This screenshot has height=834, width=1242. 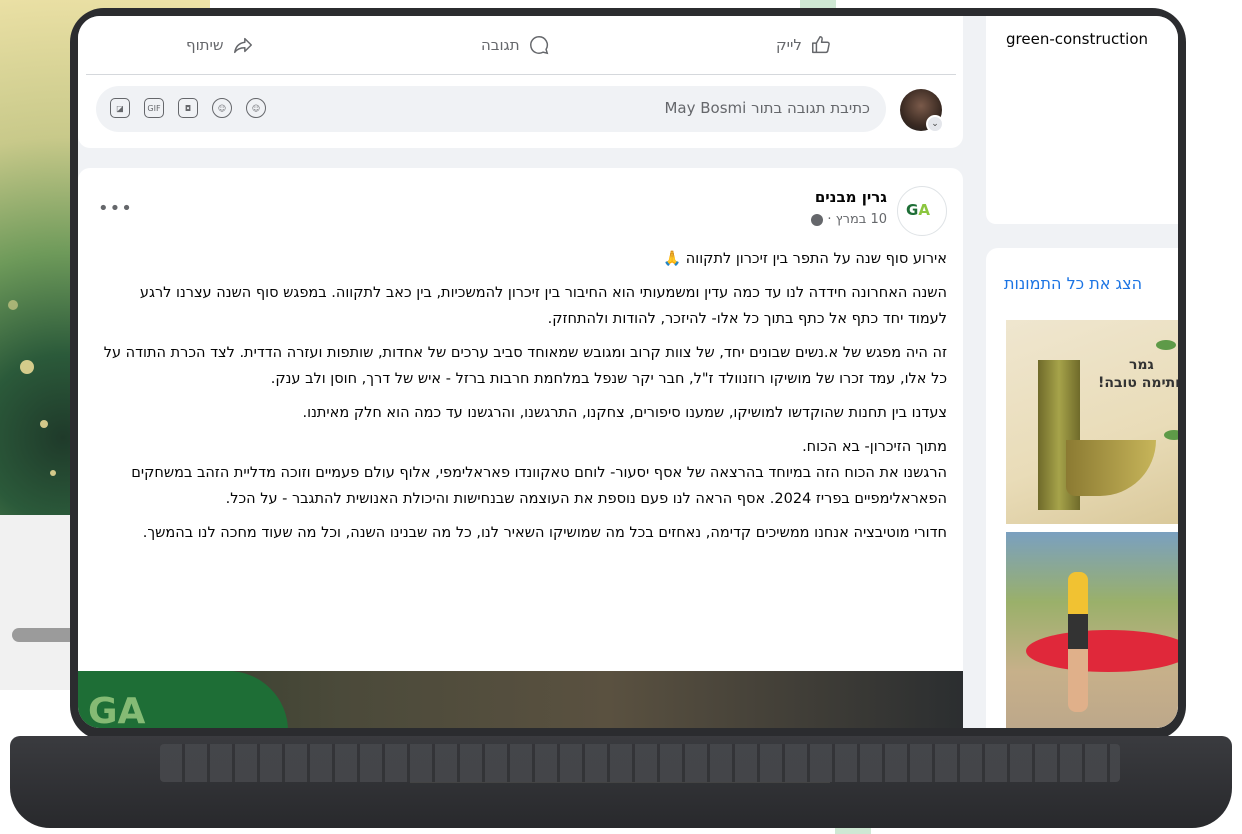 What do you see at coordinates (183, 699) in the screenshot?
I see `logo-banner: GA` at bounding box center [183, 699].